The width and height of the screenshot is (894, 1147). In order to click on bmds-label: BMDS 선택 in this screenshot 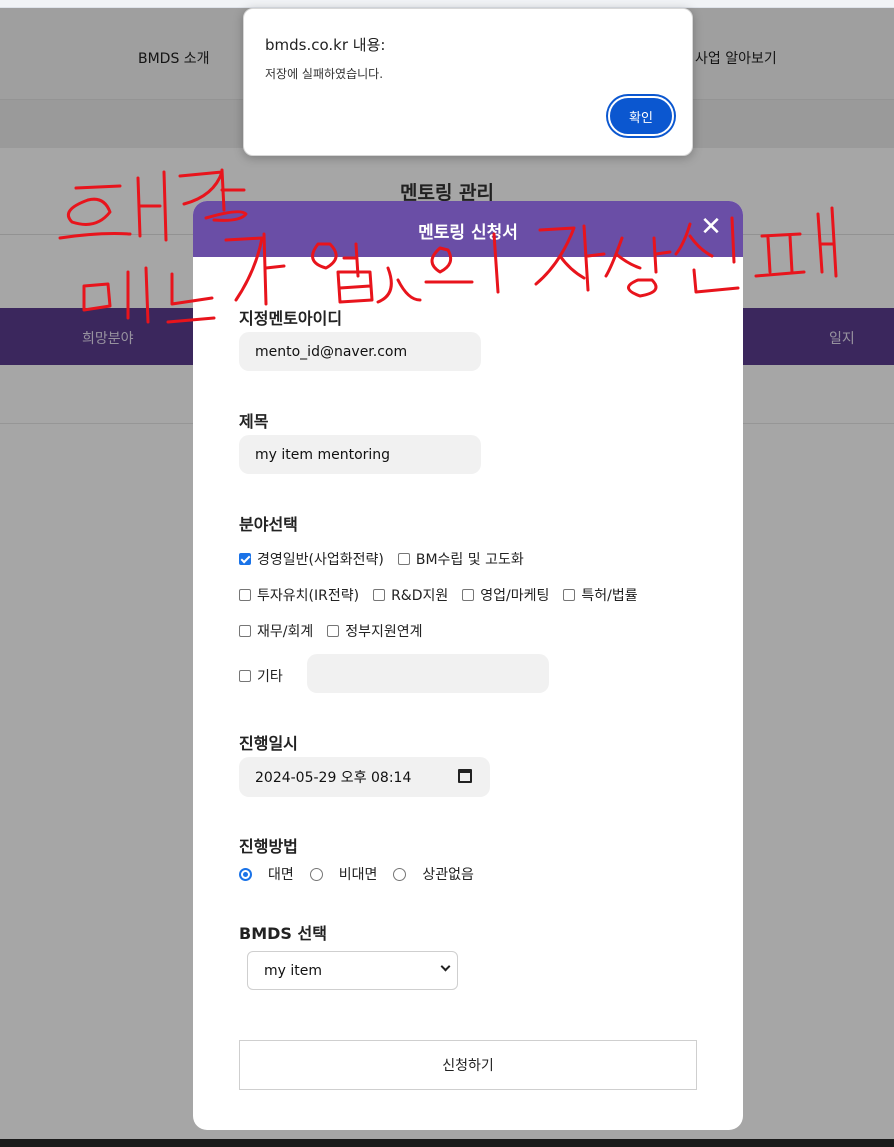, I will do `click(283, 933)`.